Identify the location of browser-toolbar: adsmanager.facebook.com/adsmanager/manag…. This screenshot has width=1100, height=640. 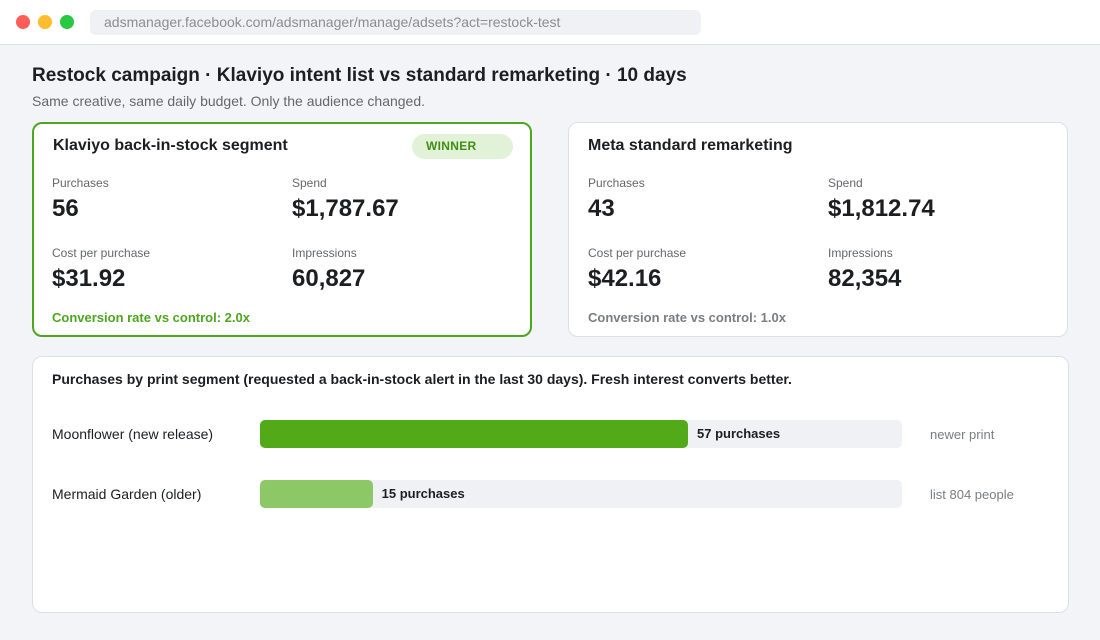
(550, 22).